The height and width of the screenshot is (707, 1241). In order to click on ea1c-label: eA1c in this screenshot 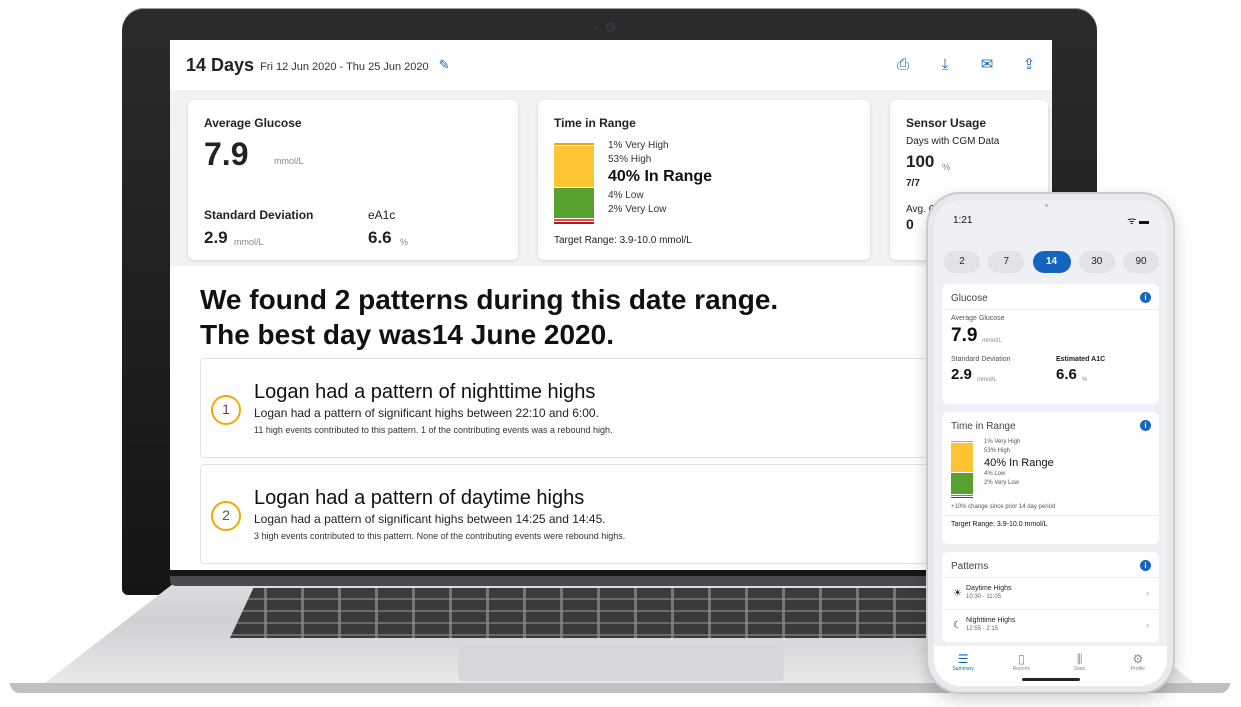, I will do `click(382, 215)`.